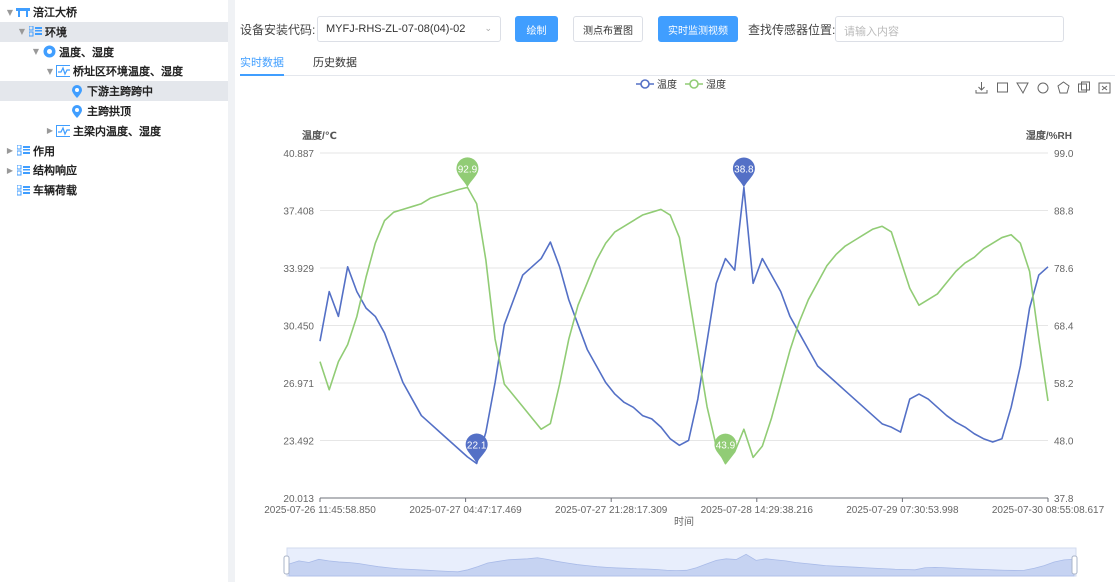 The height and width of the screenshot is (582, 1115). I want to click on sidebar-divider, so click(231, 291).